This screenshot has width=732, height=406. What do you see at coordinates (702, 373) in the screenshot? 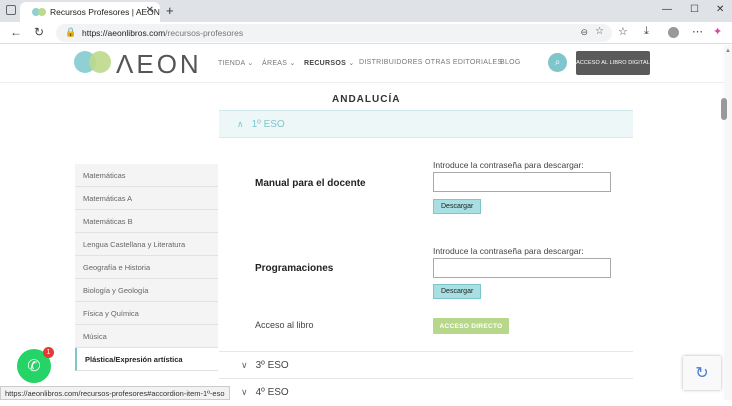
I see `recaptcha-icon: ↻` at bounding box center [702, 373].